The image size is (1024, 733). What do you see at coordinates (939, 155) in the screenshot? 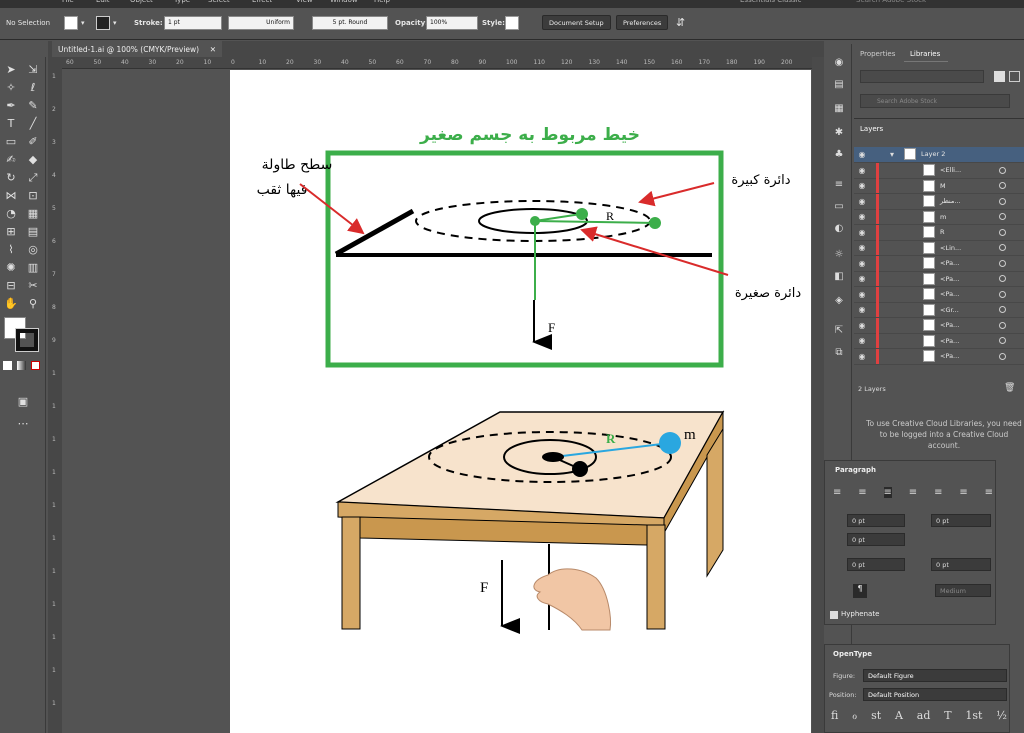
I see `layer-row-main: ◉ ▾ Layer 2` at bounding box center [939, 155].